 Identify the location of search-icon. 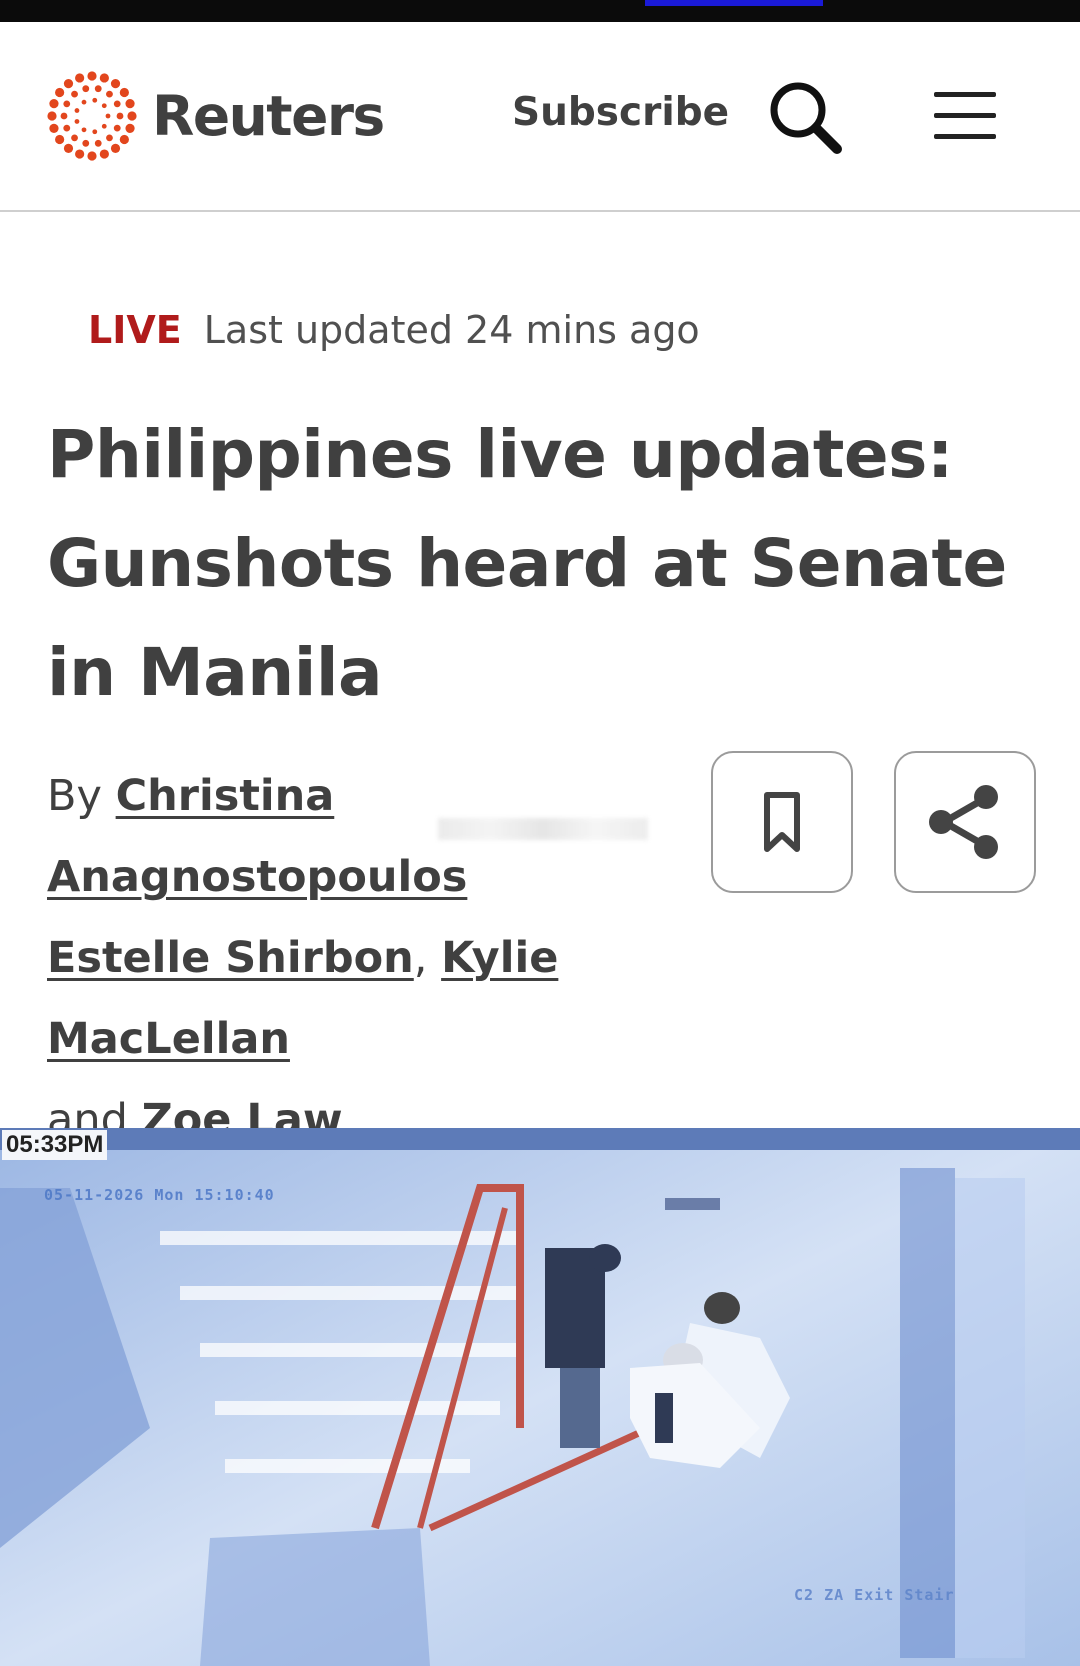
(806, 118).